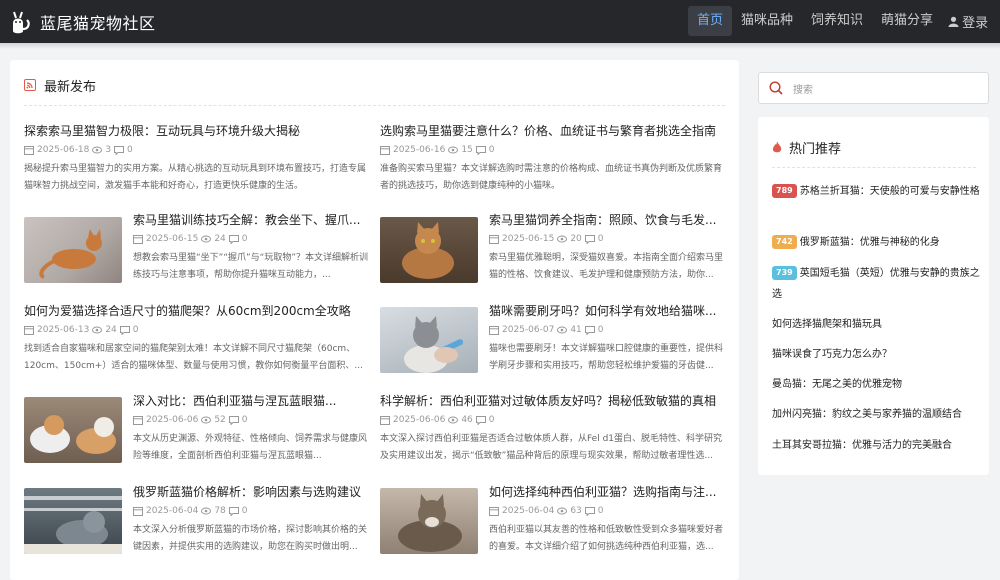 The image size is (1000, 580). Describe the element at coordinates (552, 131) in the screenshot. I see `article-title: 选购索马里猫要注意什么？价格、血统证书与繁育者挑选全指南` at that location.